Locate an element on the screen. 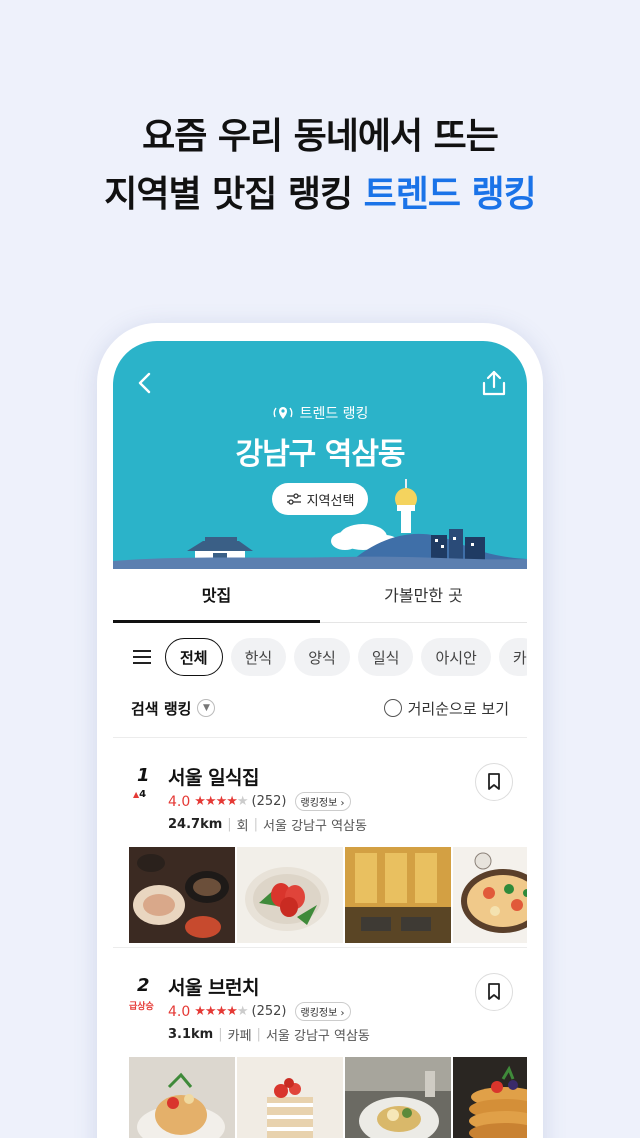 Image resolution: width=640 pixels, height=1138 pixels. headline-line-1: 요즘 우리 동네에서 뜨는 is located at coordinates (320, 136).